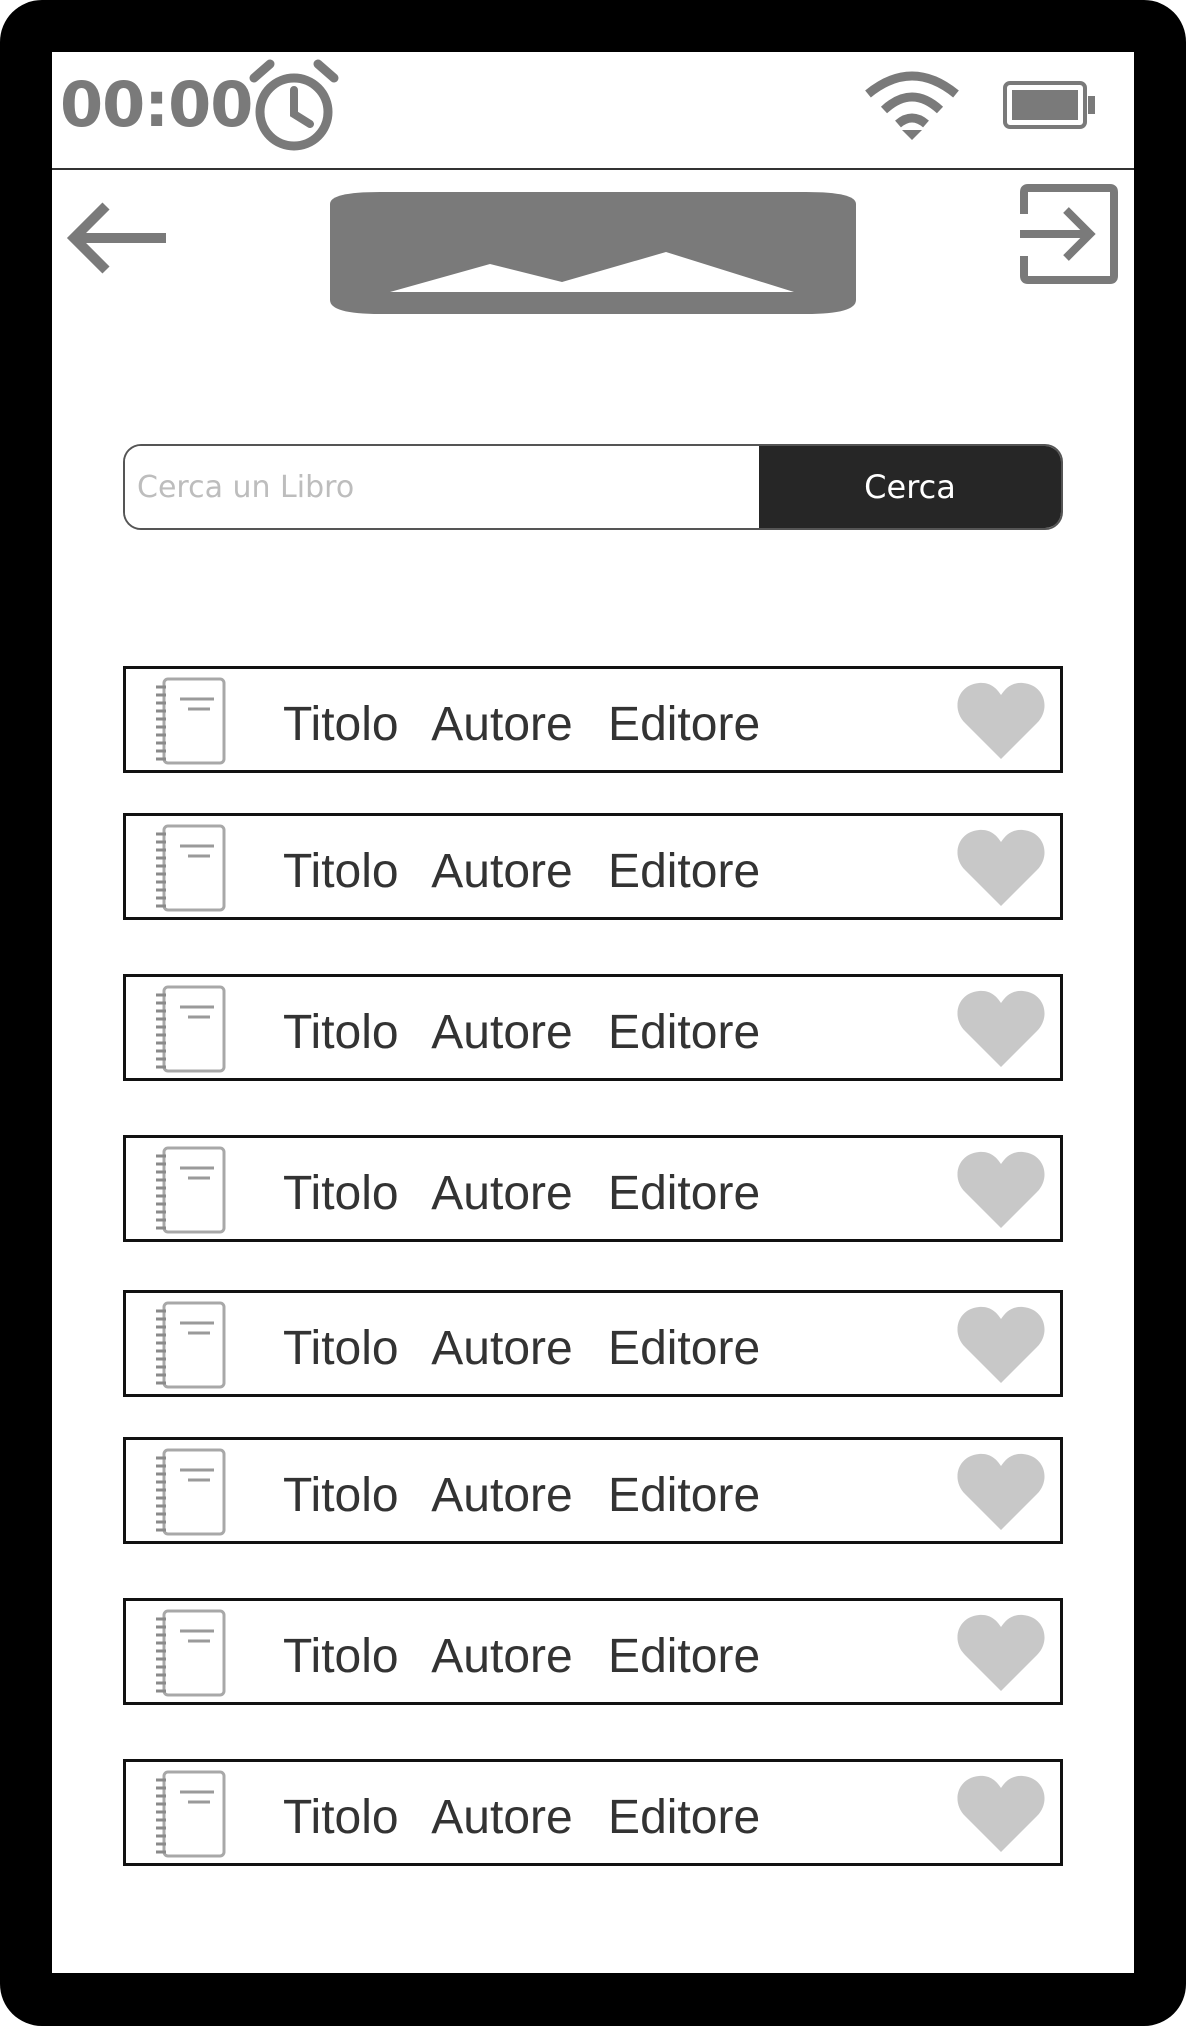  What do you see at coordinates (118, 238) in the screenshot?
I see `back-arrow-icon` at bounding box center [118, 238].